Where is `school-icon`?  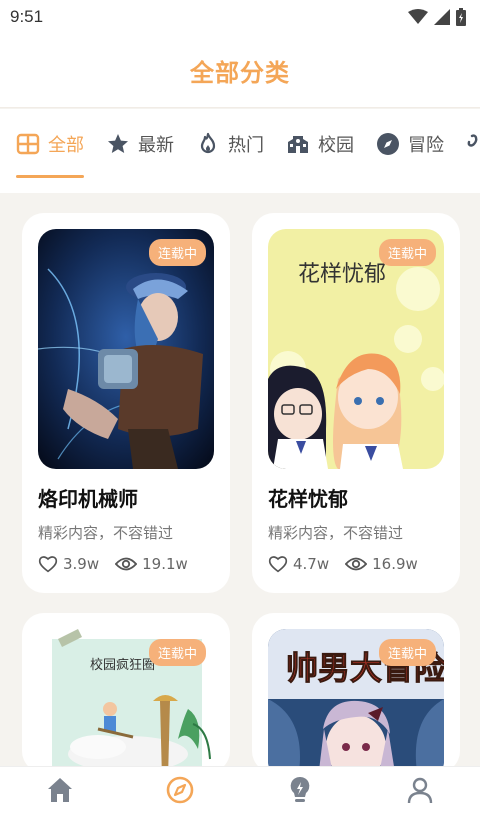 school-icon is located at coordinates (298, 144).